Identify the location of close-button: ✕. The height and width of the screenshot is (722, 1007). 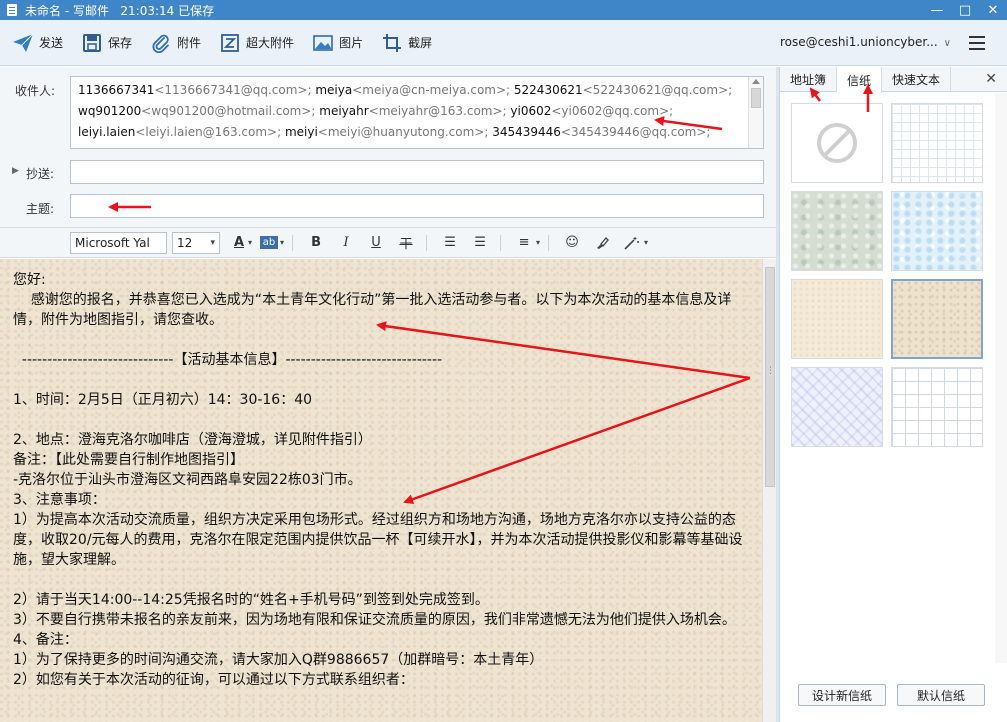
(993, 10).